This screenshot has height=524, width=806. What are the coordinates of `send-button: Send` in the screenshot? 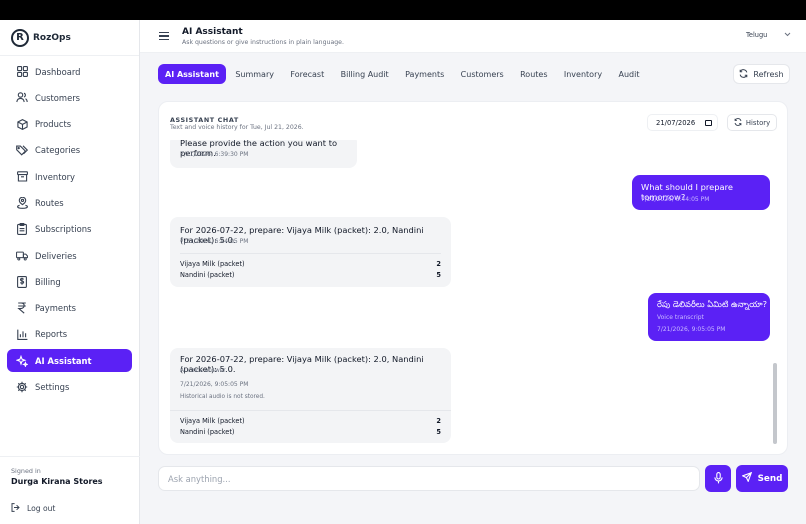 It's located at (762, 478).